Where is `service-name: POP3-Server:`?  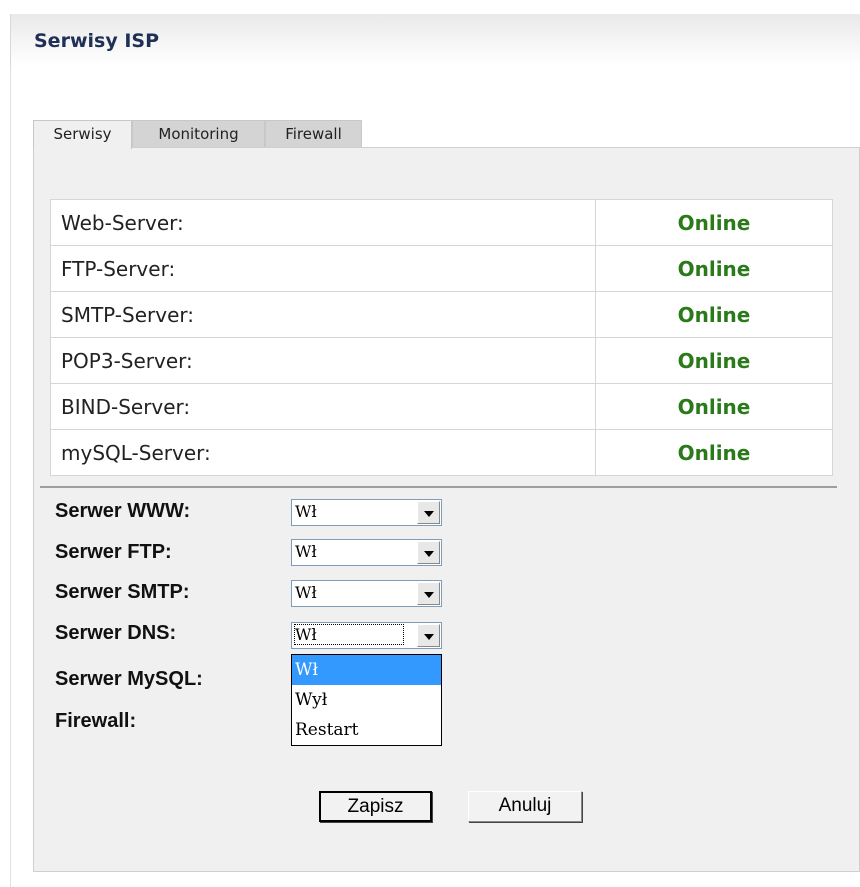
service-name: POP3-Server: is located at coordinates (323, 360).